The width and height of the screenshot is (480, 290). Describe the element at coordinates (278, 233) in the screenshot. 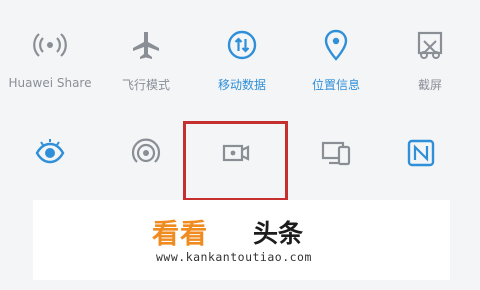

I see `brand-logo-black: 头条` at that location.